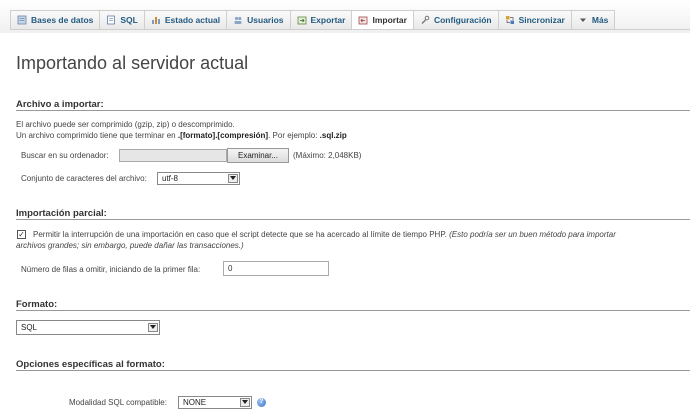 The width and height of the screenshot is (690, 409). What do you see at coordinates (328, 20) in the screenshot?
I see `tab-label: Exportar` at bounding box center [328, 20].